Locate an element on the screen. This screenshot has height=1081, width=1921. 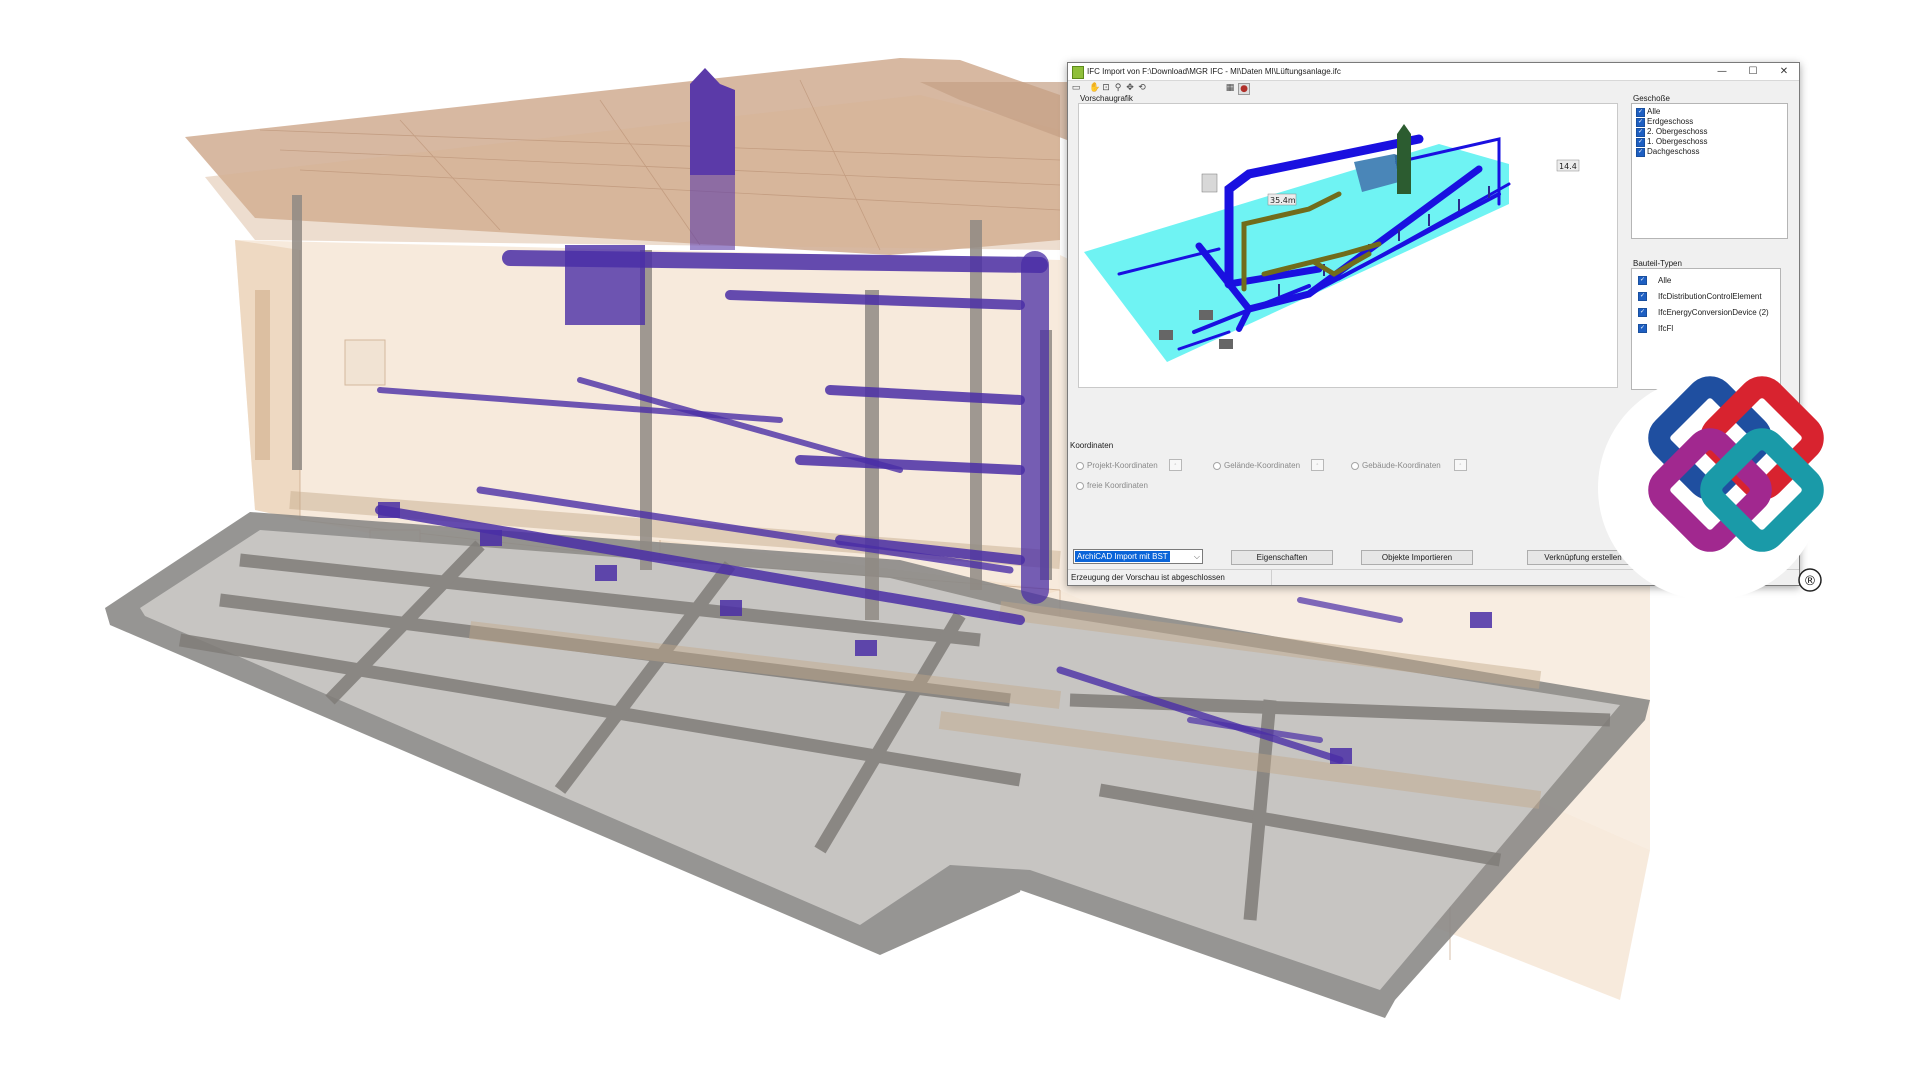
preview-panel: 35.4m 14.4 is located at coordinates (1348, 245).